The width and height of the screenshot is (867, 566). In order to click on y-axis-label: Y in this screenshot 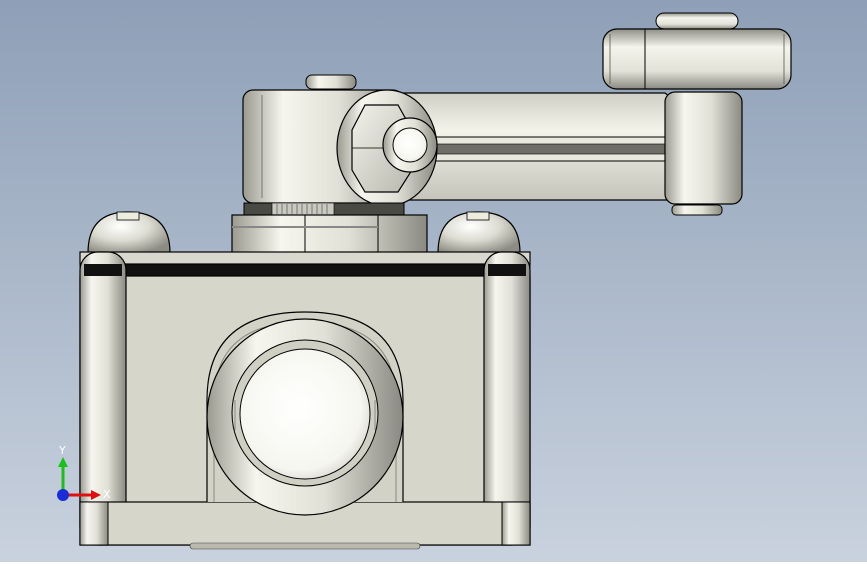, I will do `click(62, 450)`.